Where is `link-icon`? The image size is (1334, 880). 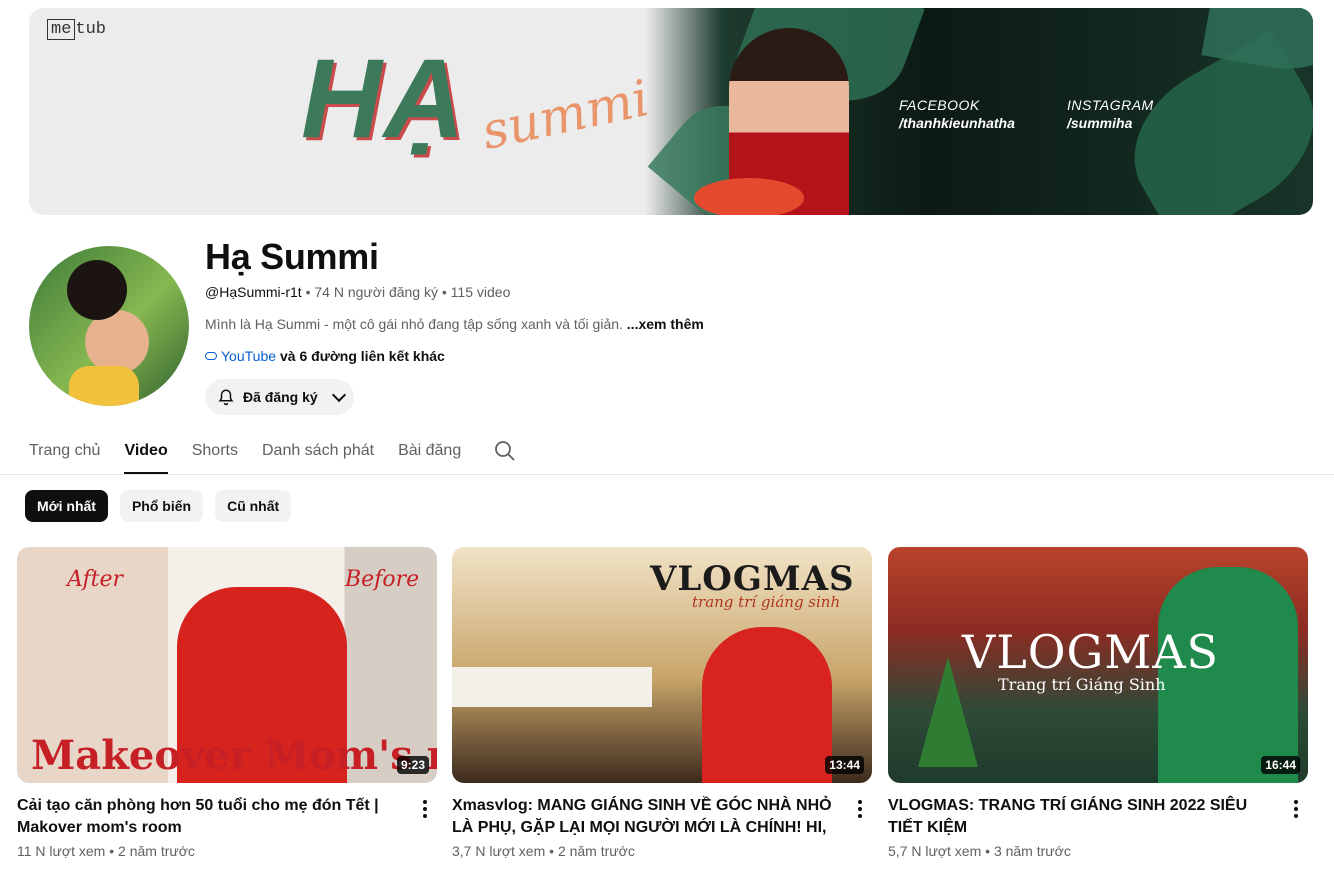 link-icon is located at coordinates (211, 356).